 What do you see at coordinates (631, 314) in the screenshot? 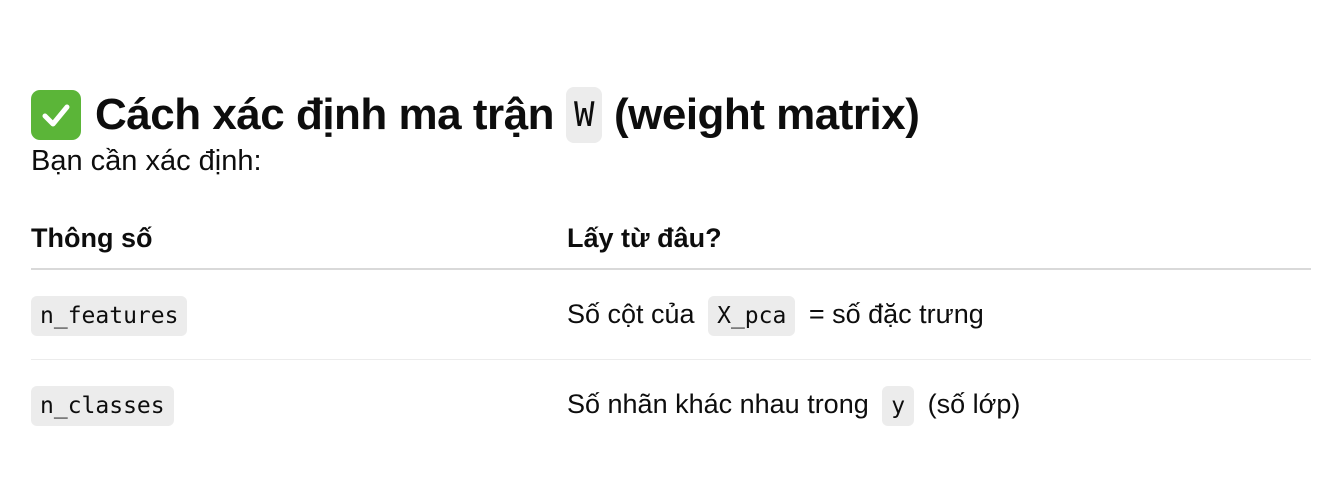
I see `source-text-before: Số cột của` at bounding box center [631, 314].